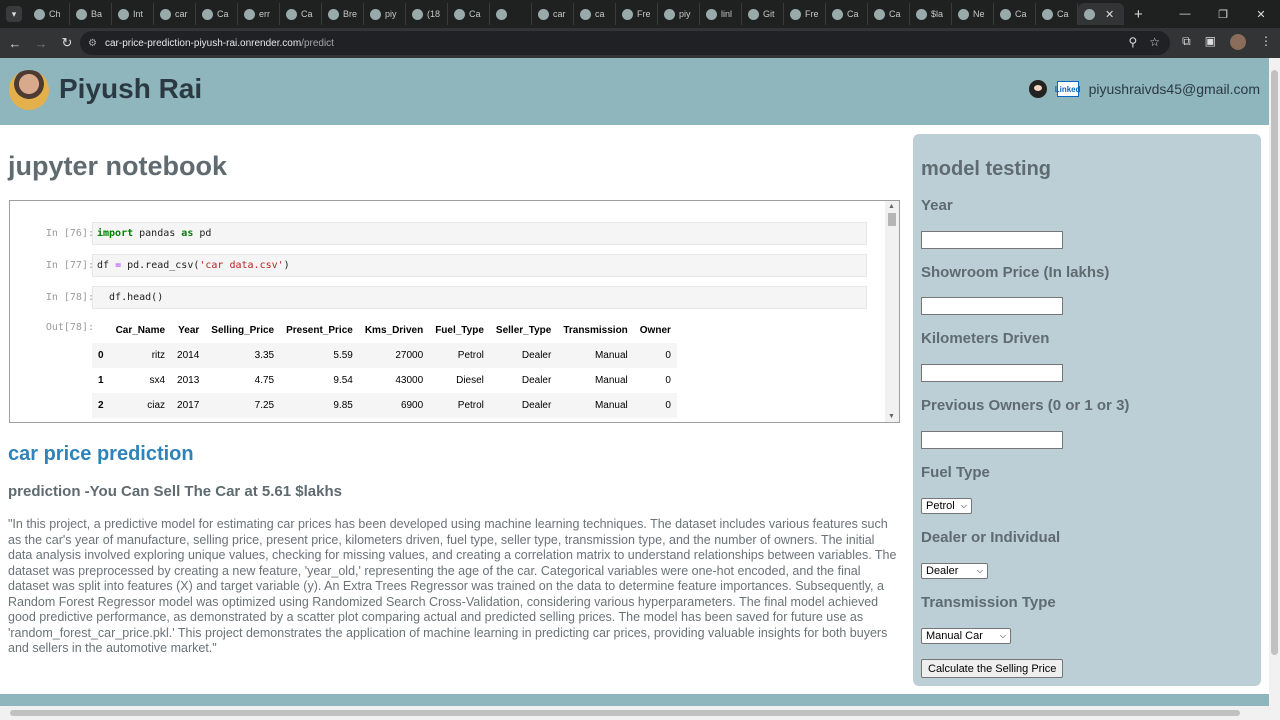 Image resolution: width=1280 pixels, height=720 pixels. Describe the element at coordinates (427, 14) in the screenshot. I see `browser-tab: (18` at that location.